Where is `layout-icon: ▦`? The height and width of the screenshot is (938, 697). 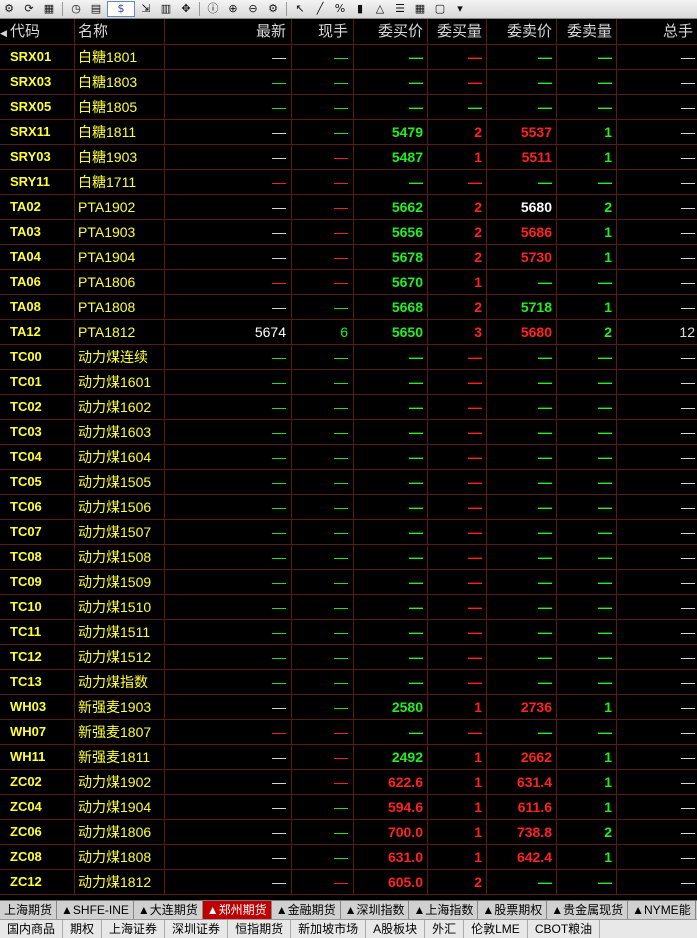 layout-icon: ▦ is located at coordinates (49, 9).